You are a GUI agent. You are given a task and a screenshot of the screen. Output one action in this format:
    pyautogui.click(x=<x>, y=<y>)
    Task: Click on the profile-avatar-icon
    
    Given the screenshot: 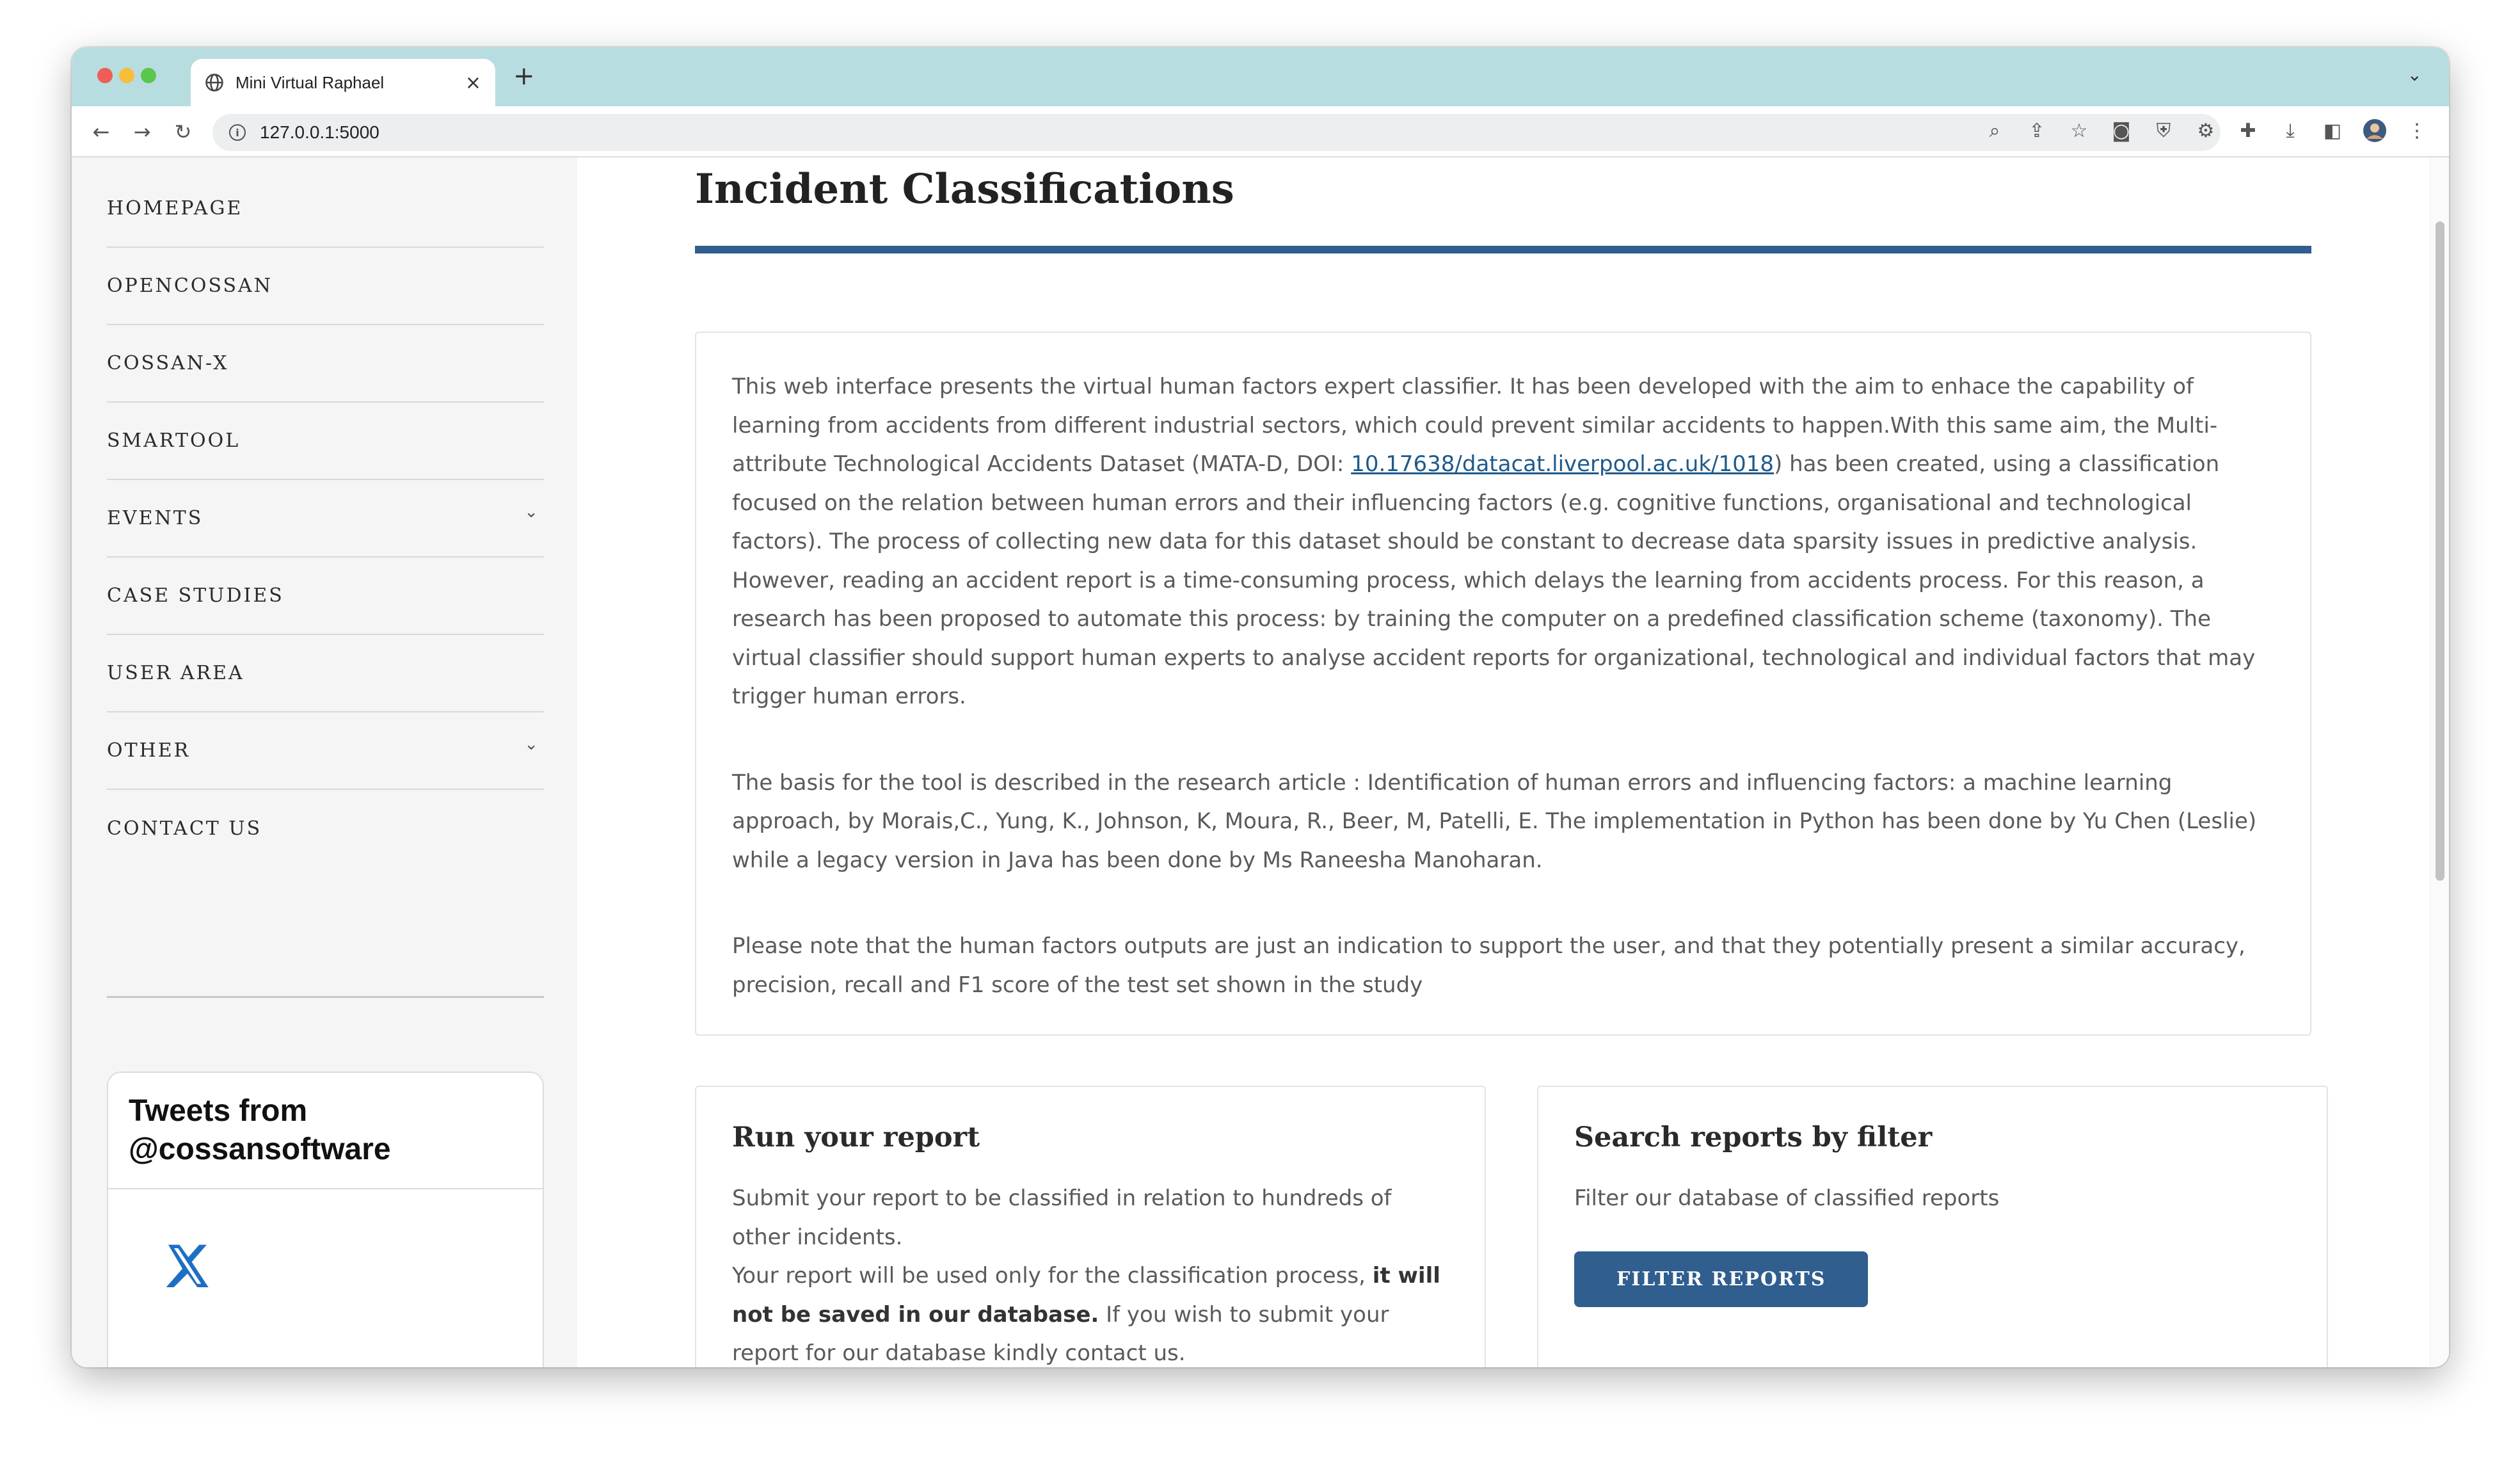 What is the action you would take?
    pyautogui.click(x=2375, y=130)
    